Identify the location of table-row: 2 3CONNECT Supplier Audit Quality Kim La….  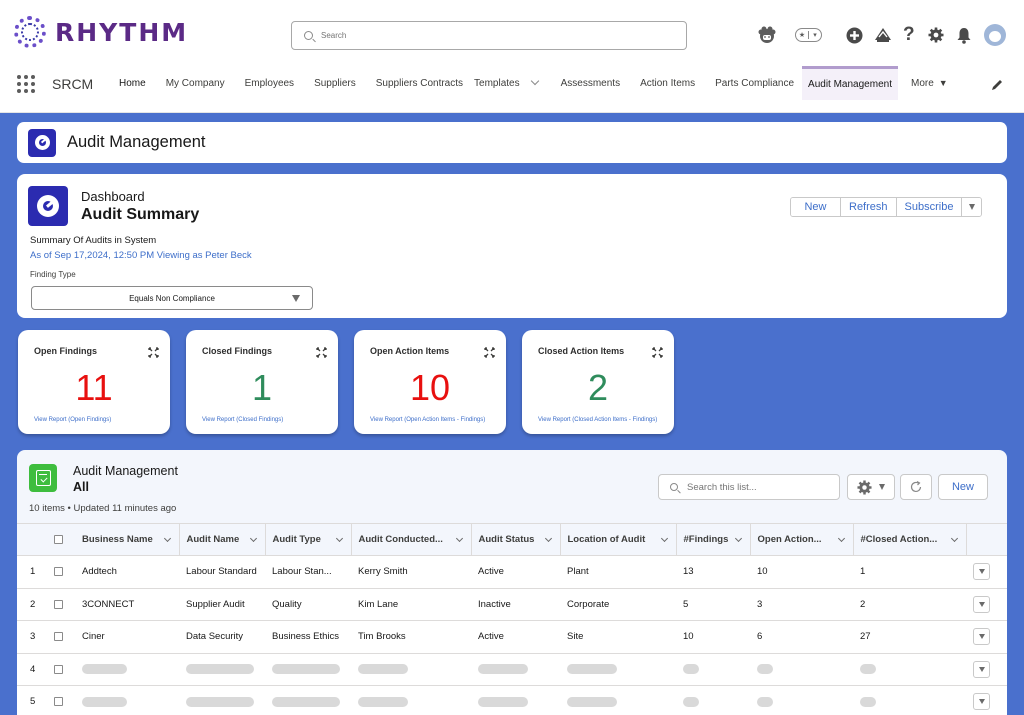
(512, 604).